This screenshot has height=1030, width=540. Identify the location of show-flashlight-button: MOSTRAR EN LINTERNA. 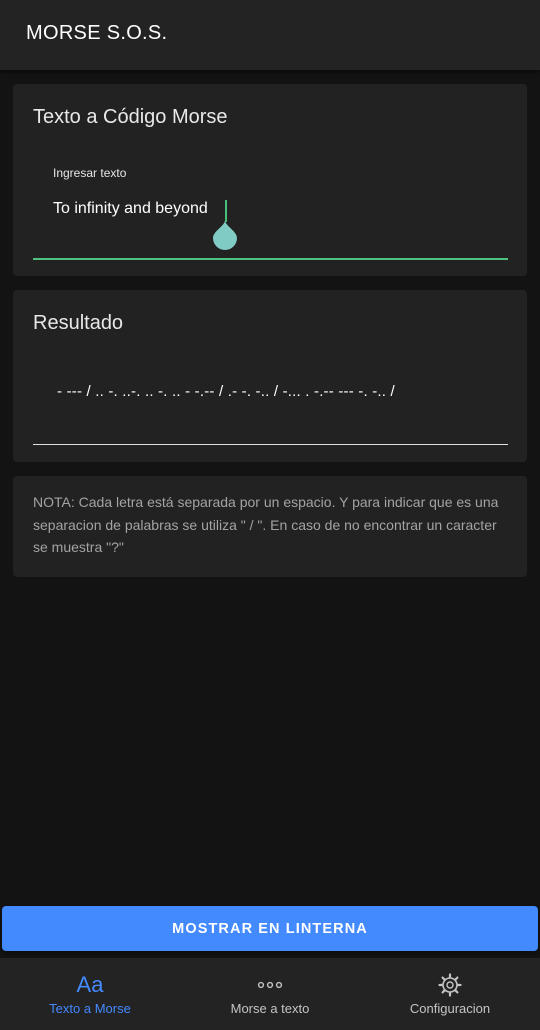
(270, 928).